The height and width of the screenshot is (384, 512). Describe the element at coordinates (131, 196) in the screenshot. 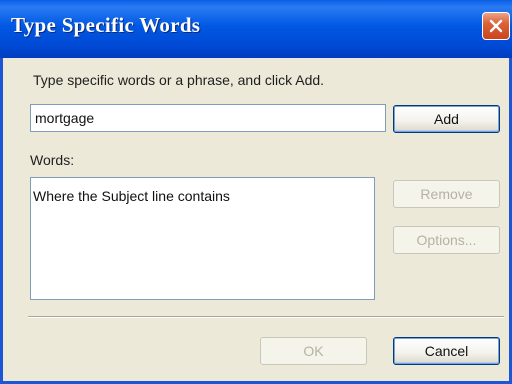

I see `list-item: Where the Subject line contains` at that location.